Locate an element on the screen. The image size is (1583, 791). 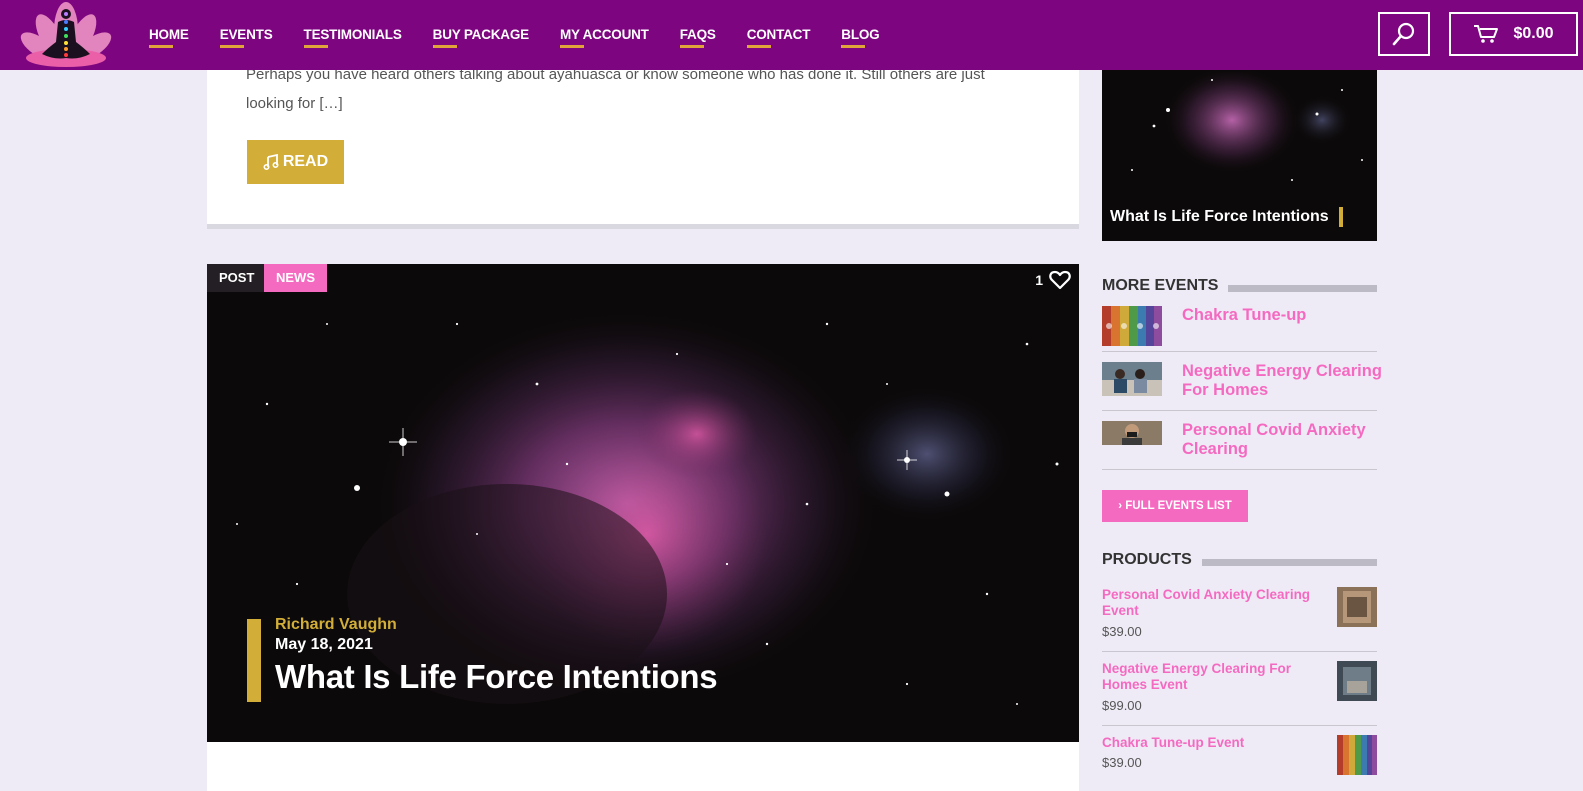
post-author: Richard Vaughn is located at coordinates (336, 625).